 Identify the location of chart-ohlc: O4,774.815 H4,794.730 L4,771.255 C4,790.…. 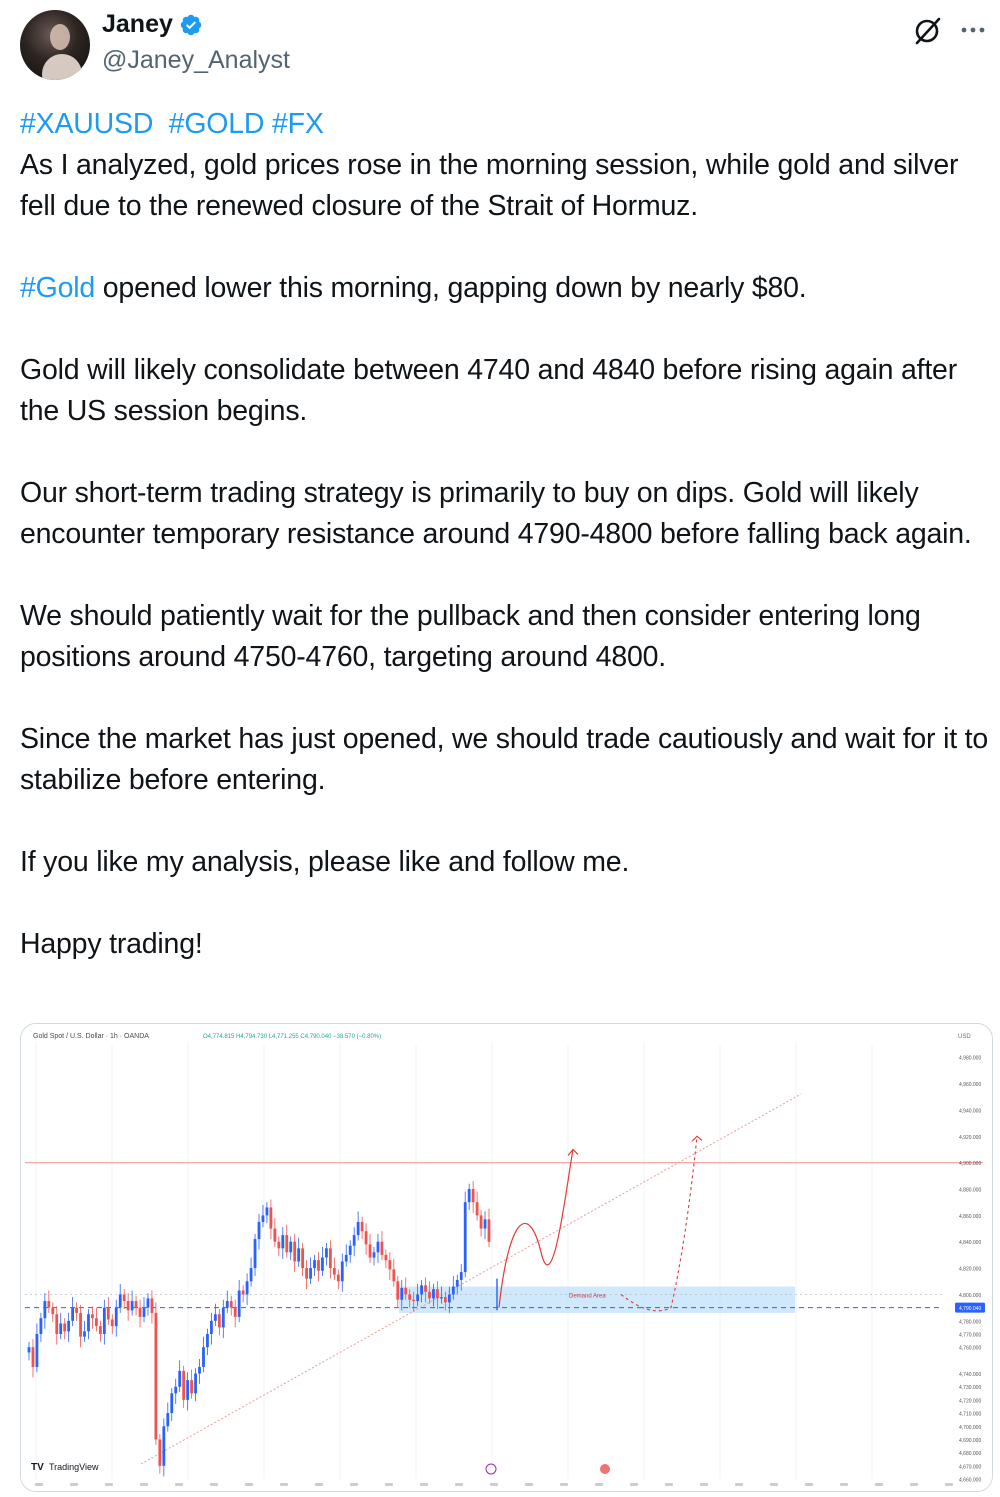
(292, 1037).